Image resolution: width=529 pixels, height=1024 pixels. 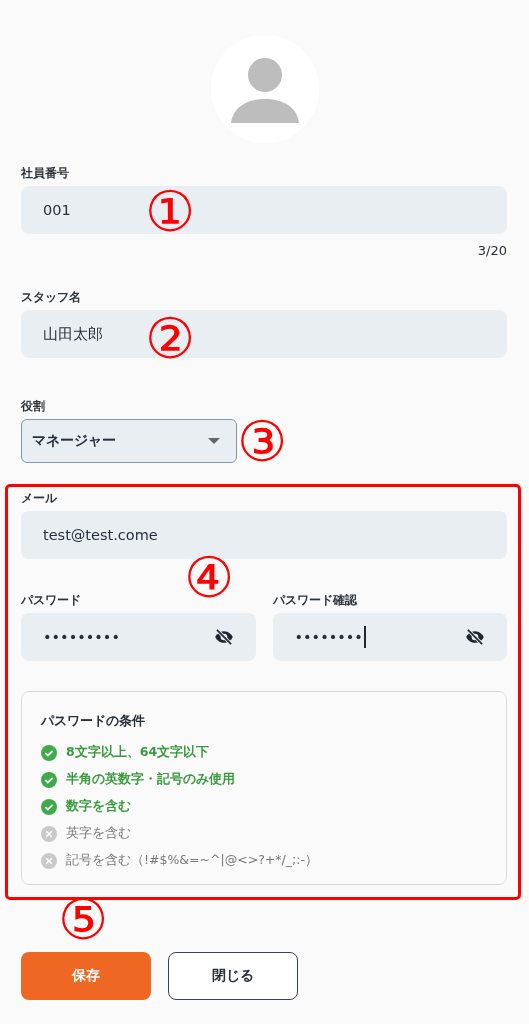 What do you see at coordinates (264, 334) in the screenshot?
I see `input-field: 山田太郎 ②` at bounding box center [264, 334].